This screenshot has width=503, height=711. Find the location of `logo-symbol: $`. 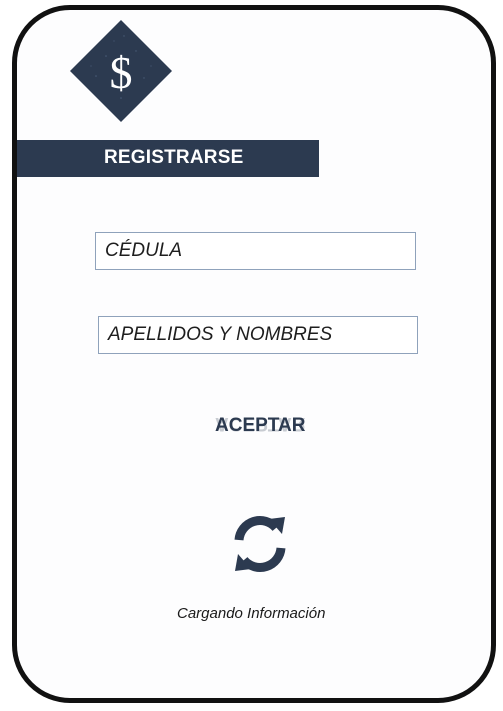

logo-symbol: $ is located at coordinates (121, 72).